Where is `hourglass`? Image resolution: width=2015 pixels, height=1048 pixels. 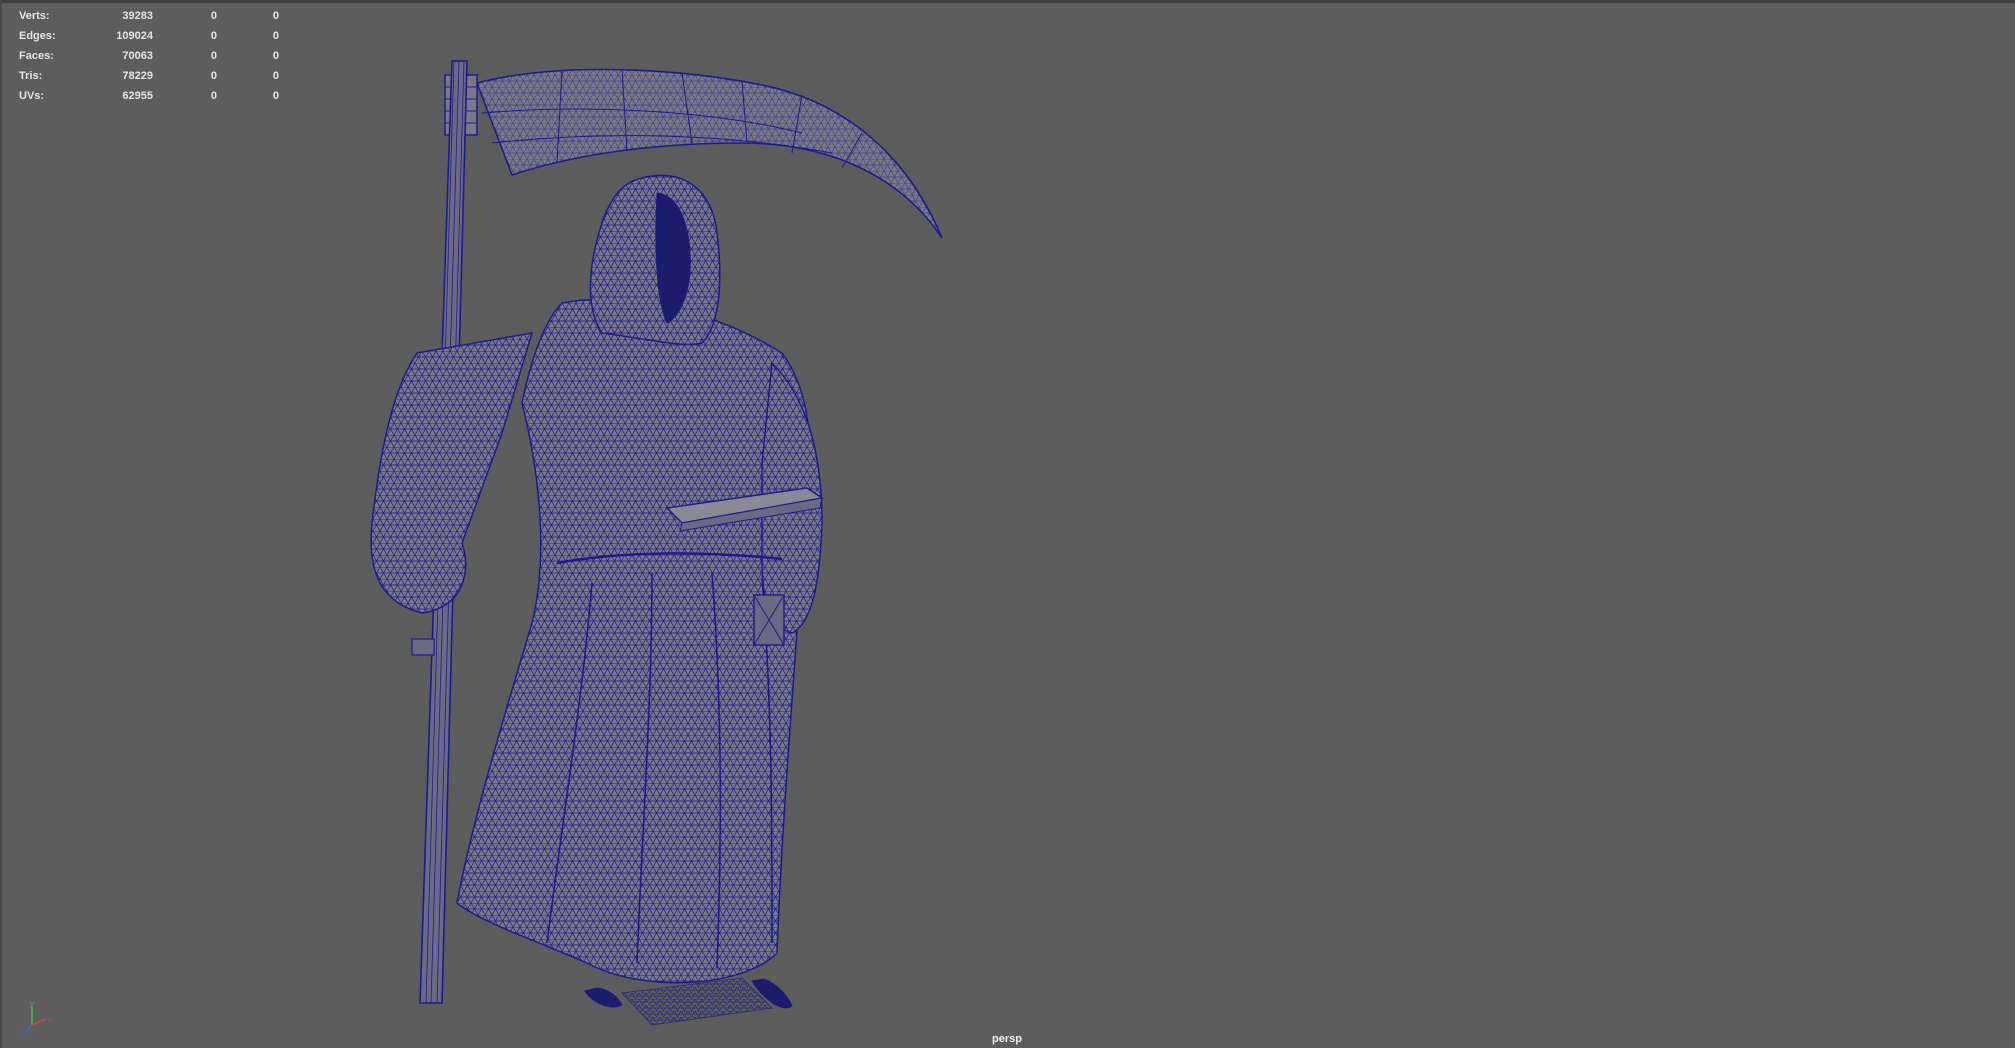
hourglass is located at coordinates (769, 620).